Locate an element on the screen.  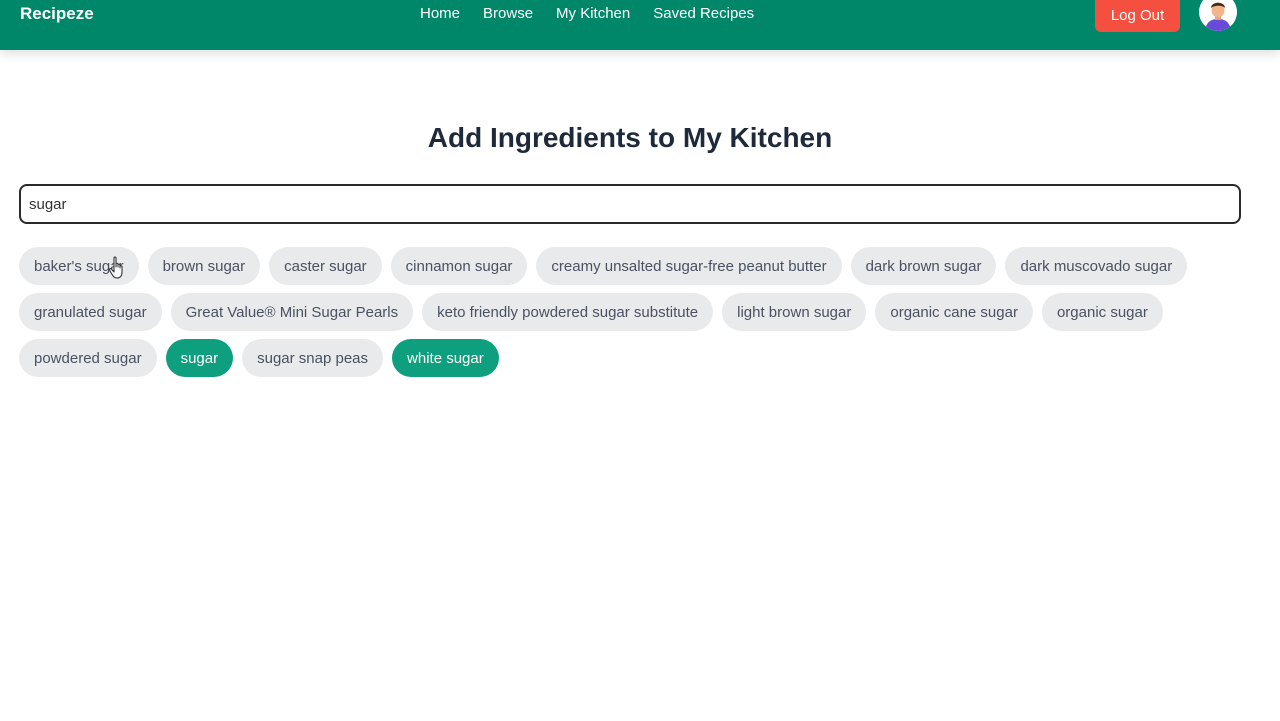
ingredient-chip: keto friendly powdered sugar substitute is located at coordinates (568, 312).